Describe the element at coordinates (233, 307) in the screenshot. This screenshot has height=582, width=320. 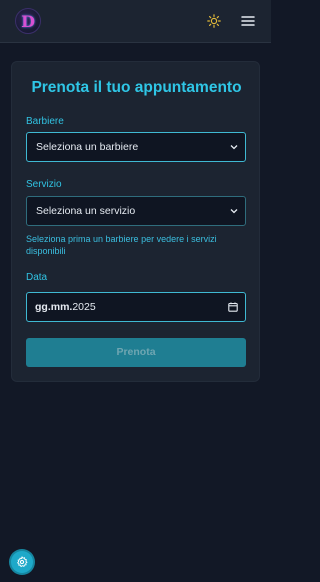
I see `calendar-icon` at that location.